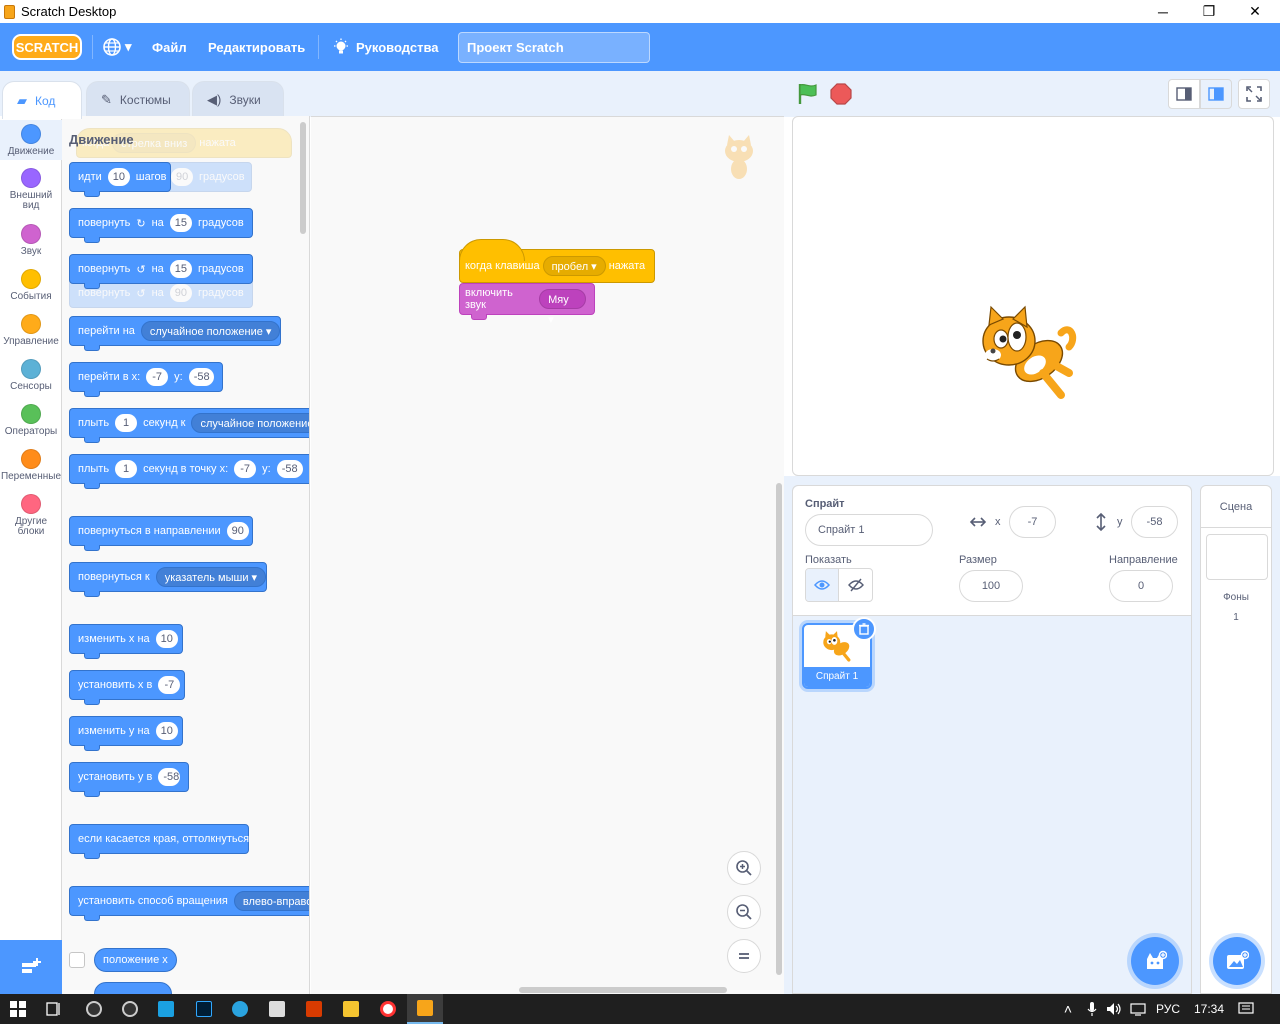 The height and width of the screenshot is (1024, 1280). Describe the element at coordinates (31, 967) in the screenshot. I see `add-extension-button` at that location.